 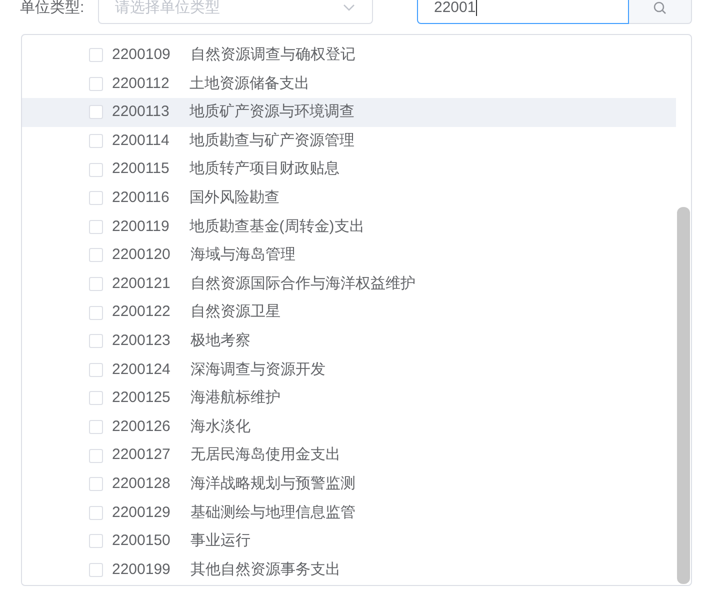 I want to click on item-code: 2200119, so click(x=141, y=226).